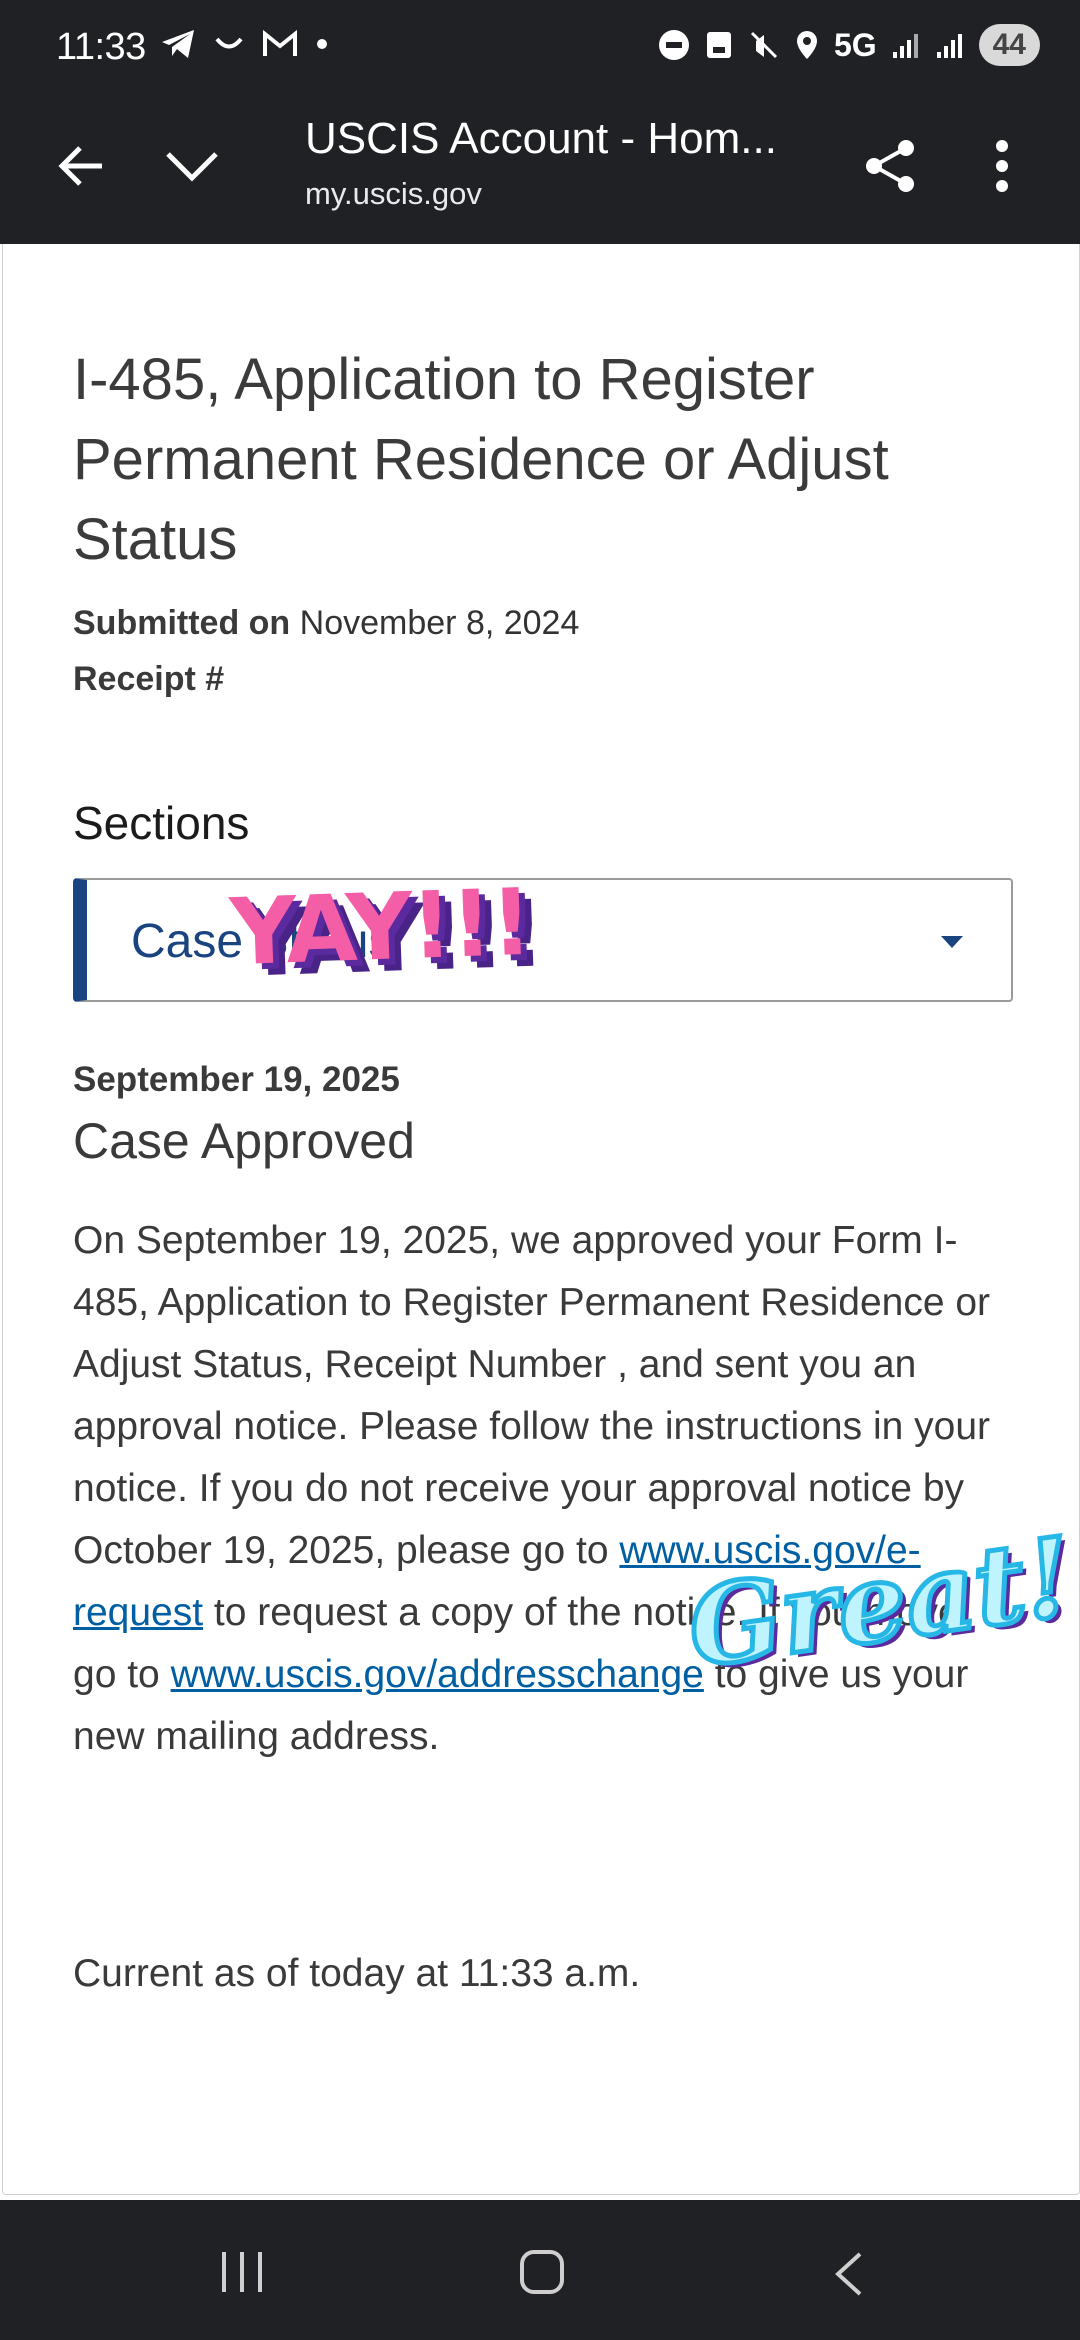 This screenshot has width=1080, height=2340. I want to click on telegram-icon, so click(178, 44).